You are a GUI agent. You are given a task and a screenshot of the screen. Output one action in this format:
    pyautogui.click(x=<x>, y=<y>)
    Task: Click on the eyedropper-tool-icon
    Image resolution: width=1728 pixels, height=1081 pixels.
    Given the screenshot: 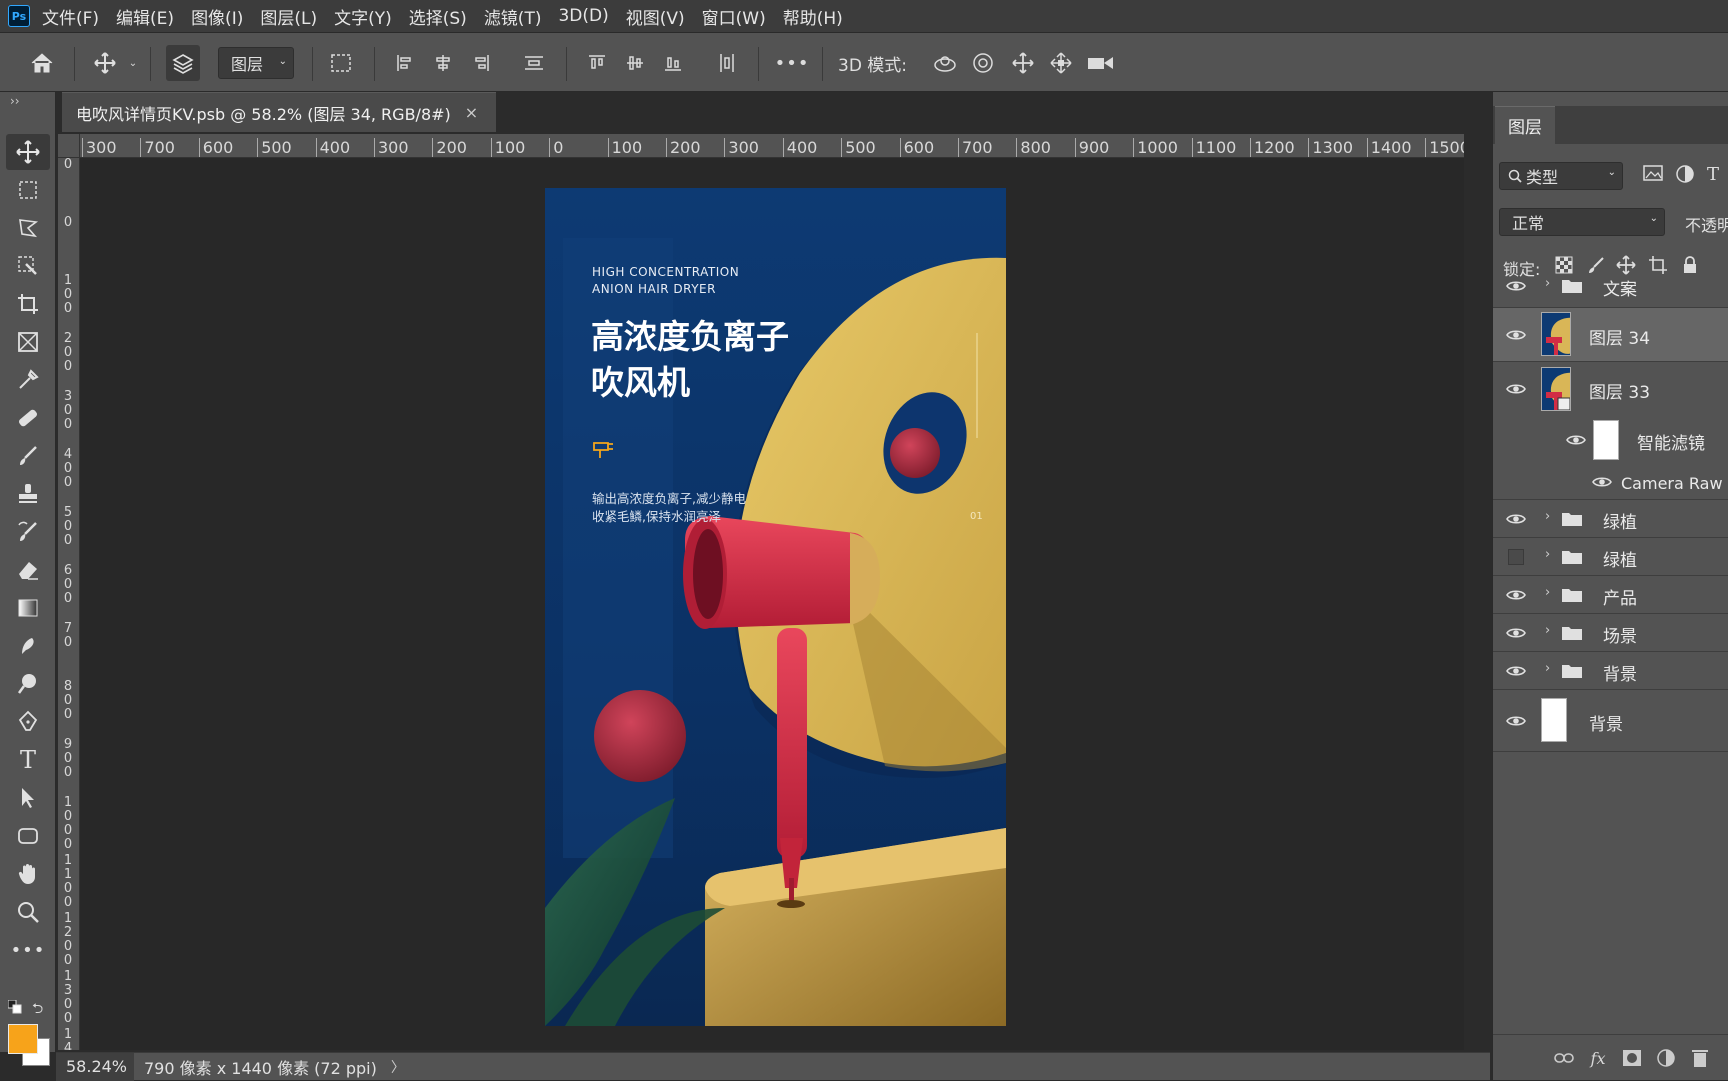 What is the action you would take?
    pyautogui.click(x=28, y=380)
    